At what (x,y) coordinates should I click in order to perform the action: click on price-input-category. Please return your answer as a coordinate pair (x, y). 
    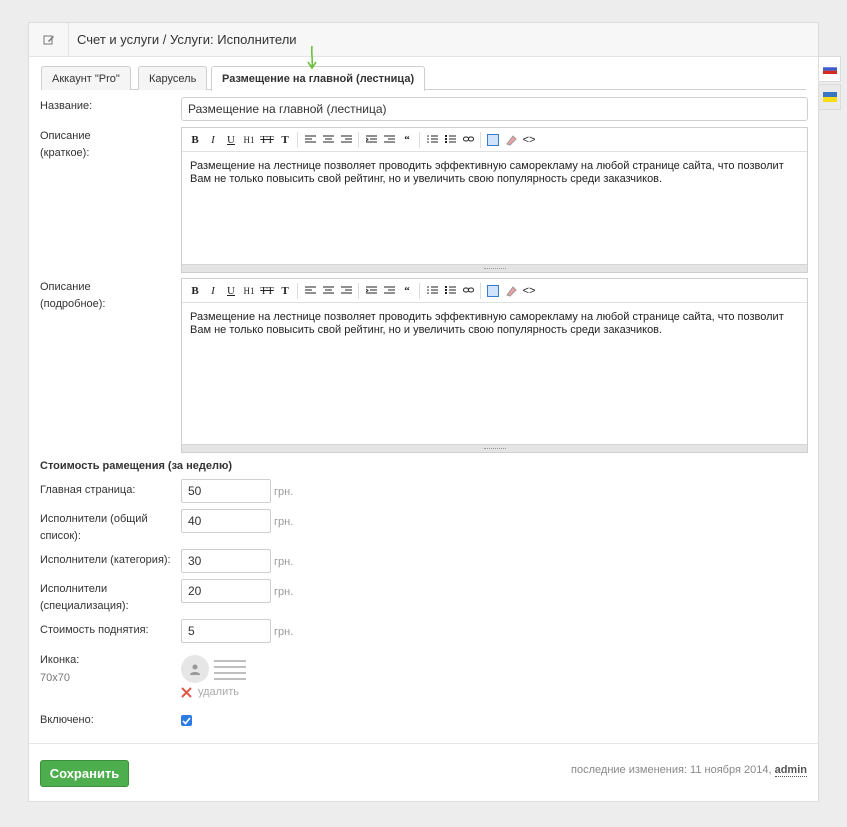
    Looking at the image, I should click on (226, 561).